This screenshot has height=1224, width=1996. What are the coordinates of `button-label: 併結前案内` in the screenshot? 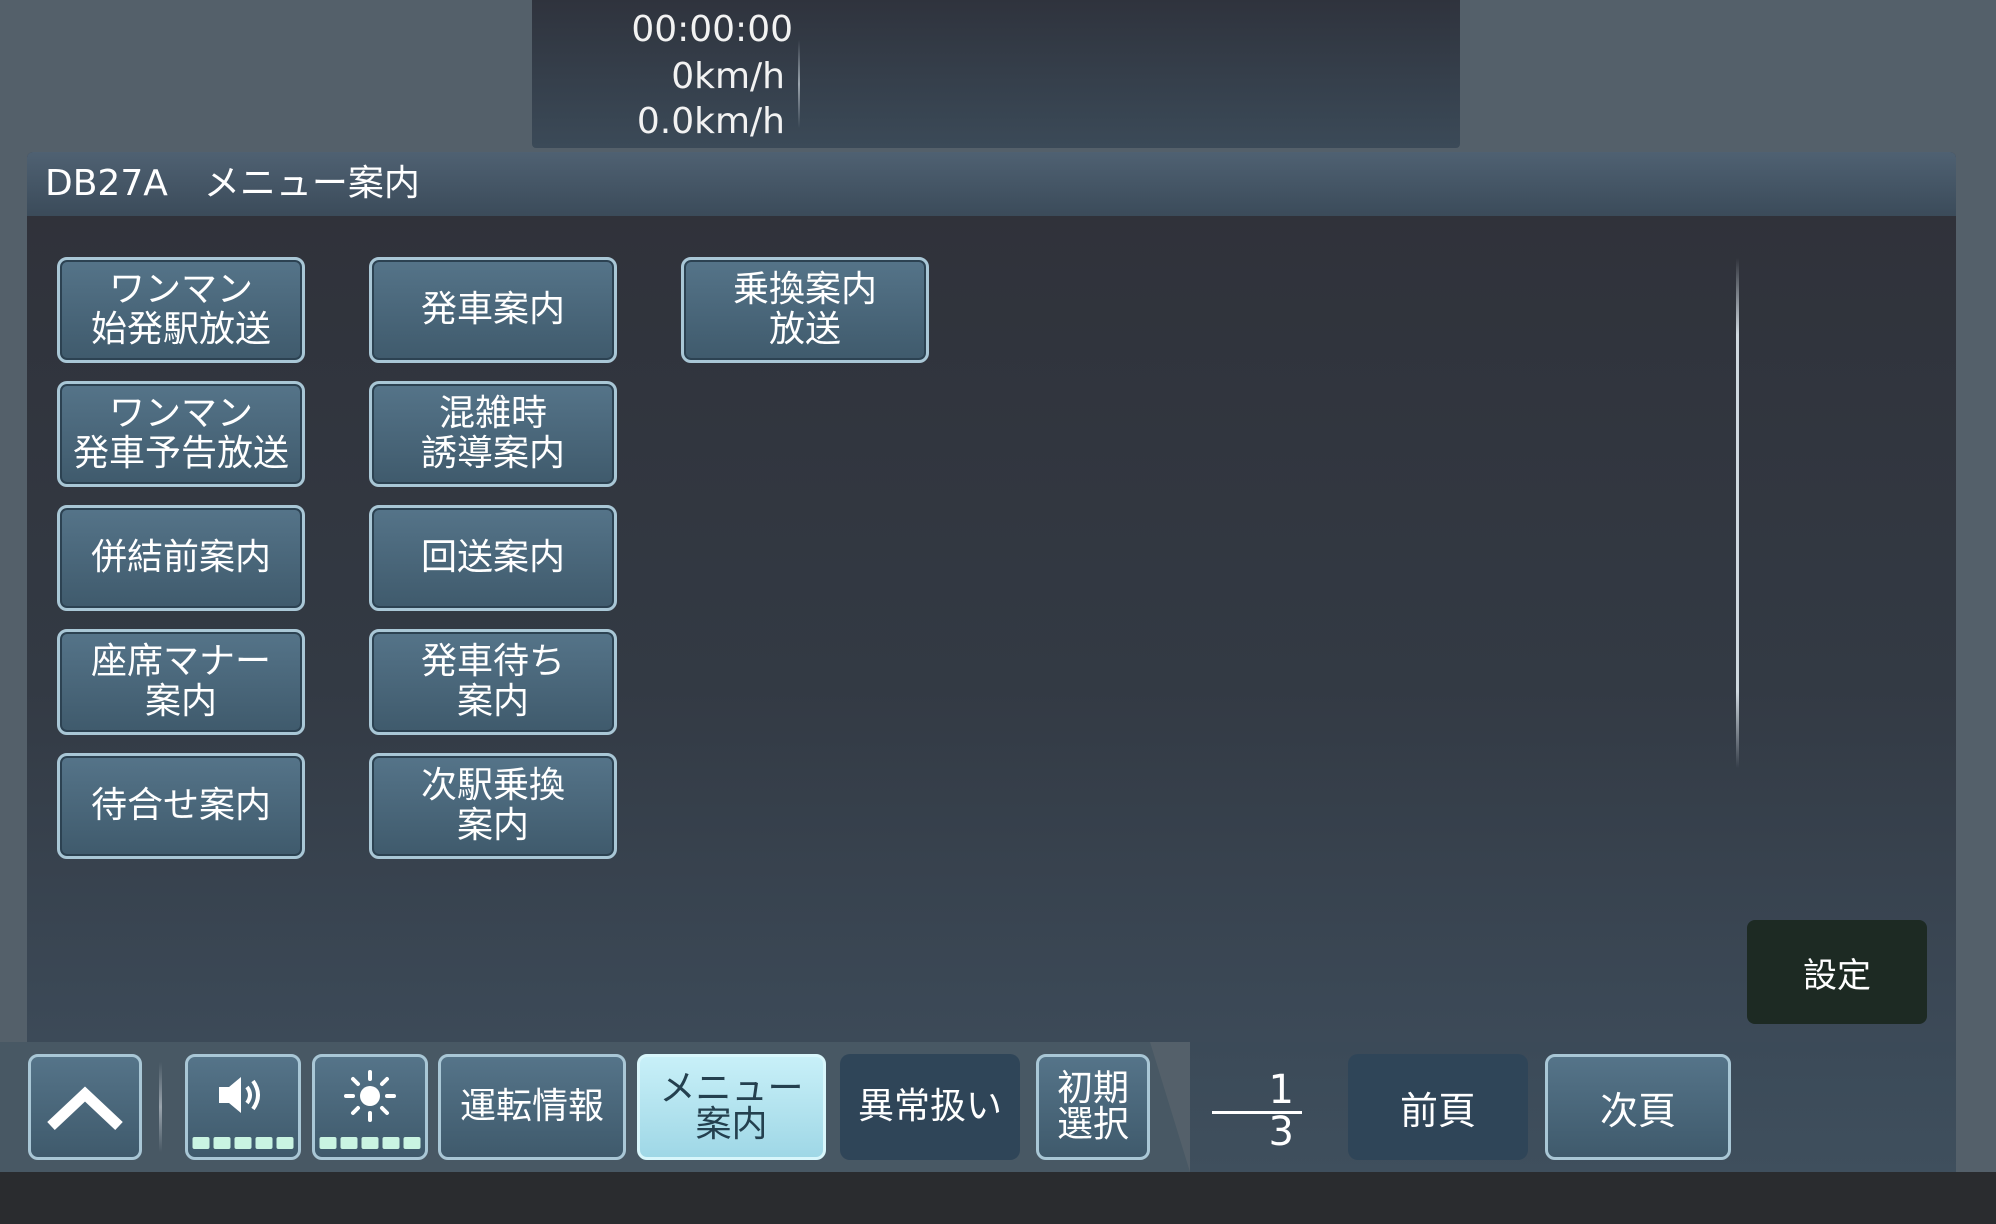 It's located at (180, 557).